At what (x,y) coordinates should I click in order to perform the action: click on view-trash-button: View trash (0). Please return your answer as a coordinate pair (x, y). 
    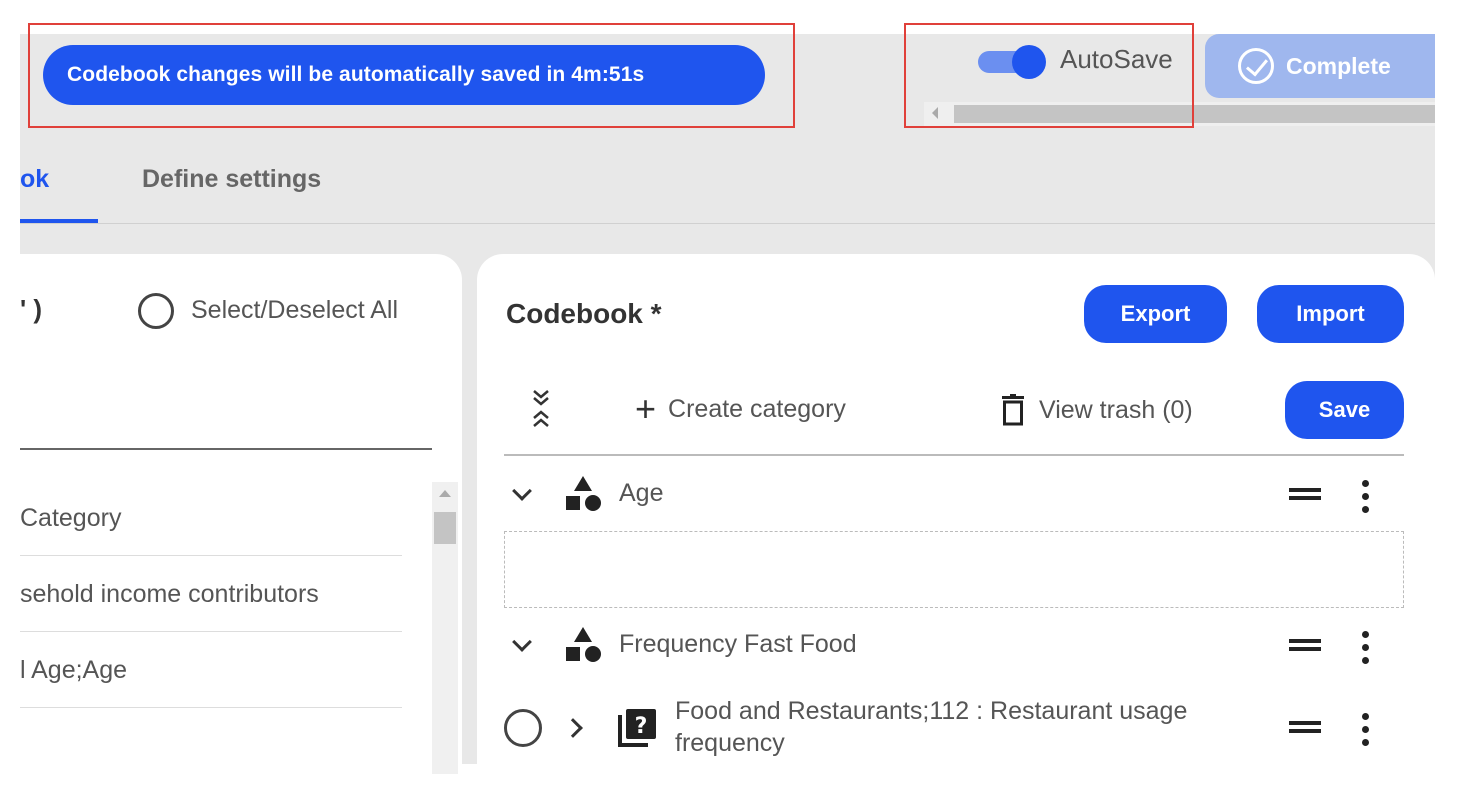
    Looking at the image, I should click on (1097, 410).